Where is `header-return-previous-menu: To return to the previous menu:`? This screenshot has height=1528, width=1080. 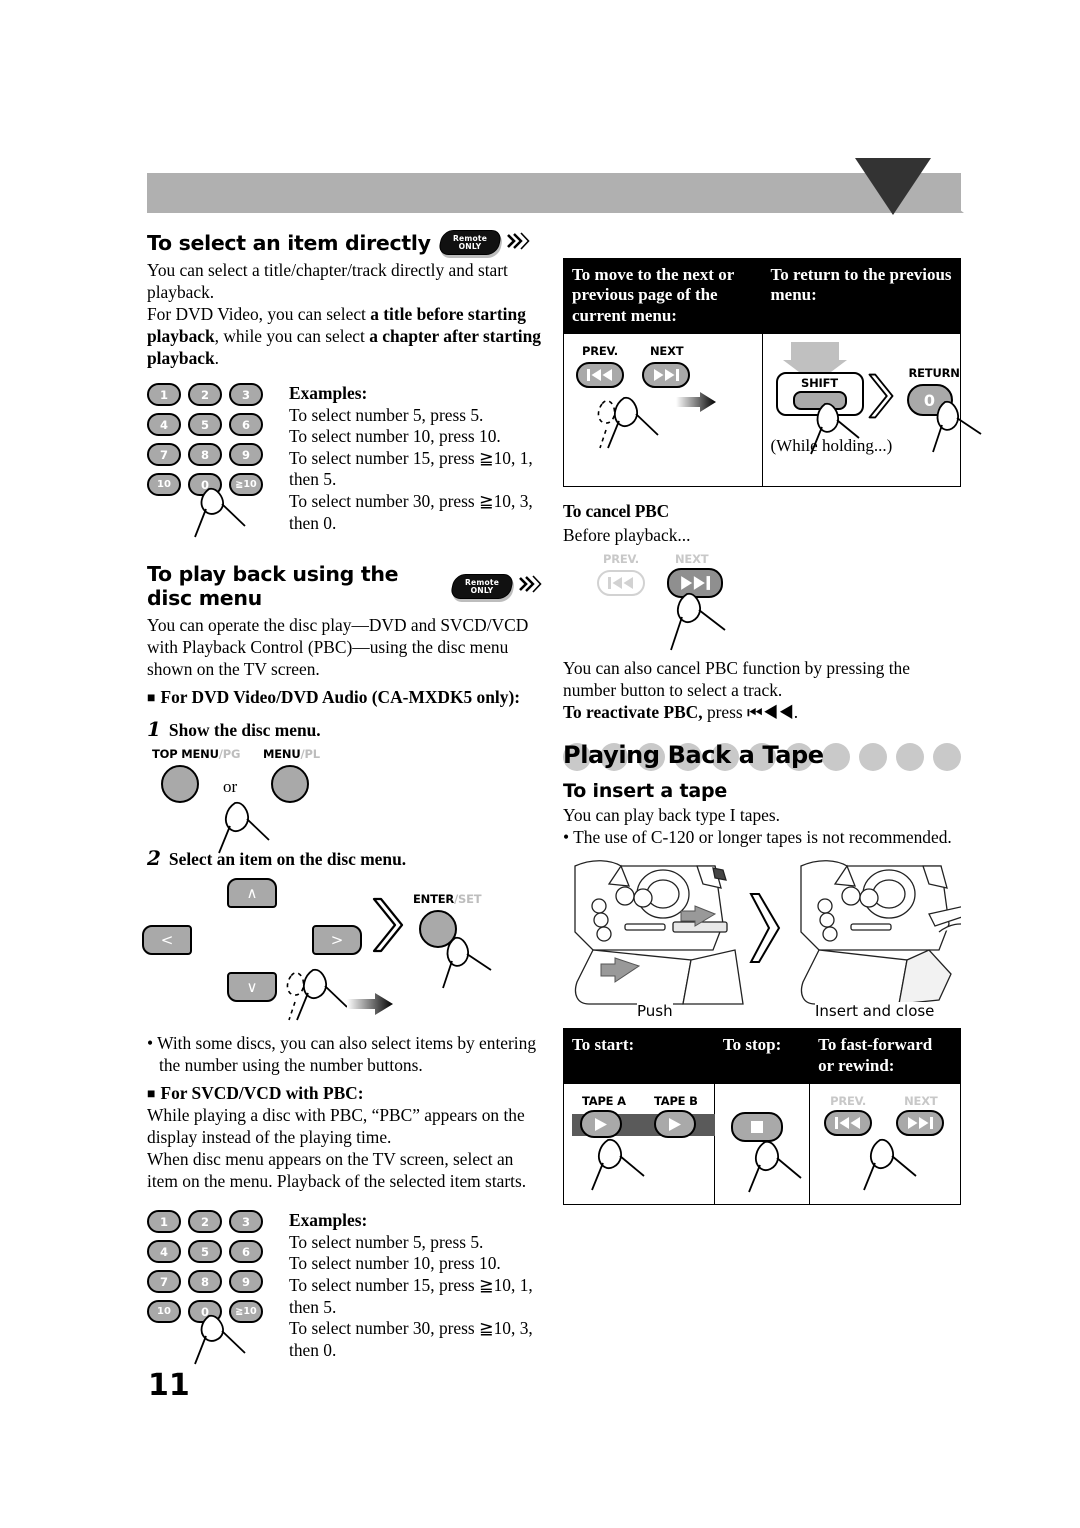 header-return-previous-menu: To return to the previous menu: is located at coordinates (861, 296).